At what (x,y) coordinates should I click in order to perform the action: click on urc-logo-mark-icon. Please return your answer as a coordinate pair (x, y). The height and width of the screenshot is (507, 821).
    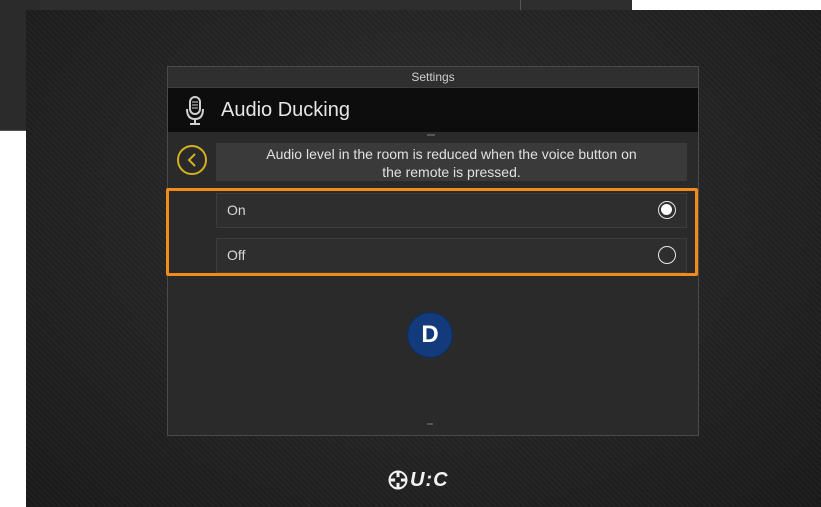
    Looking at the image, I should click on (398, 480).